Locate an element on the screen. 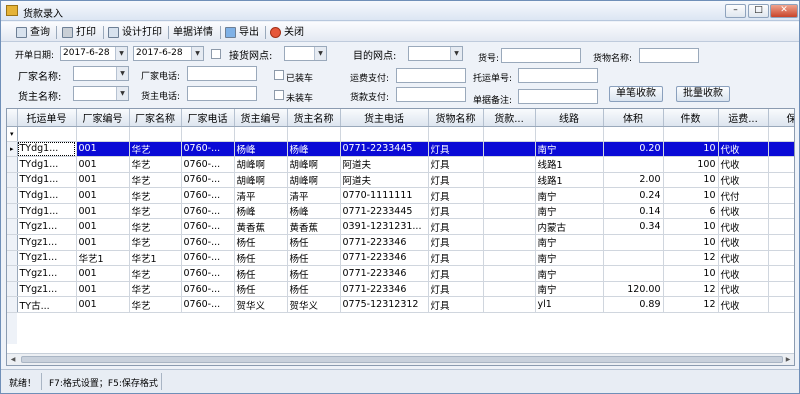 The height and width of the screenshot is (394, 800). column-header: 线路 is located at coordinates (569, 118).